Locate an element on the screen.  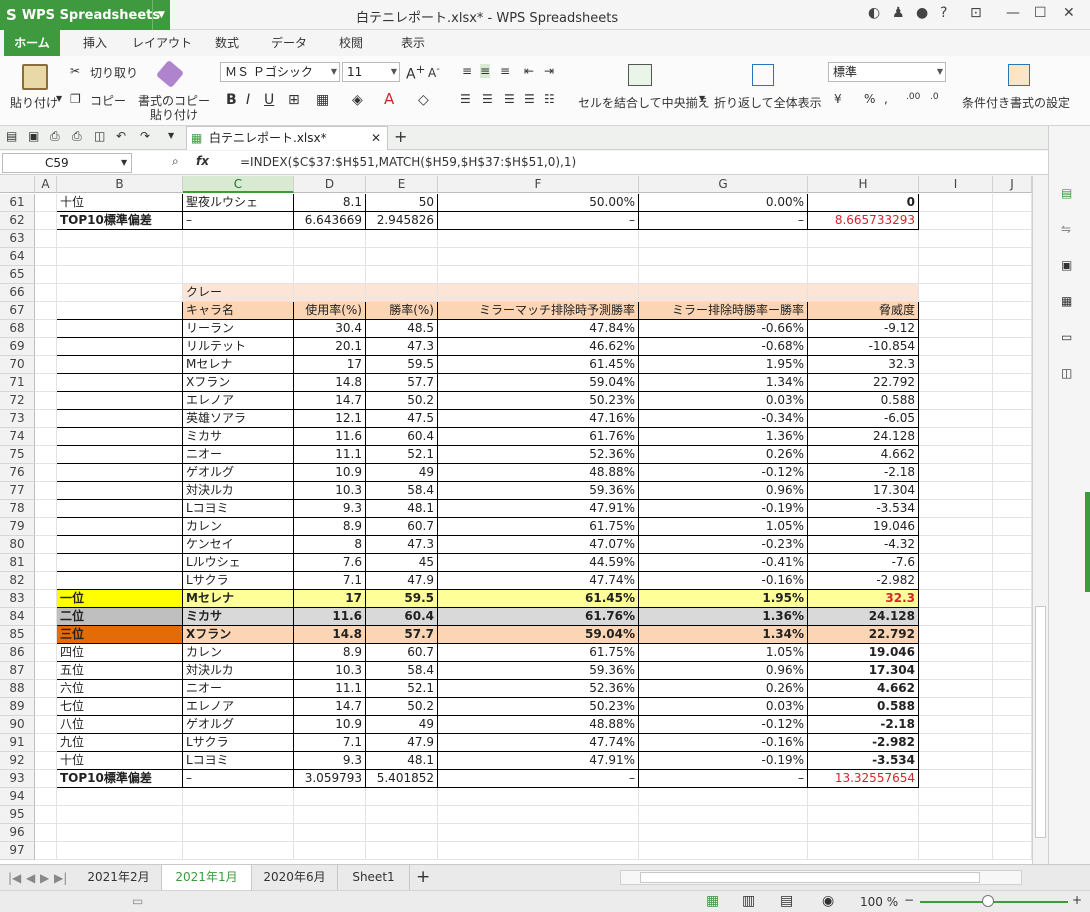
cell-f72: 50.23% is located at coordinates (538, 401).